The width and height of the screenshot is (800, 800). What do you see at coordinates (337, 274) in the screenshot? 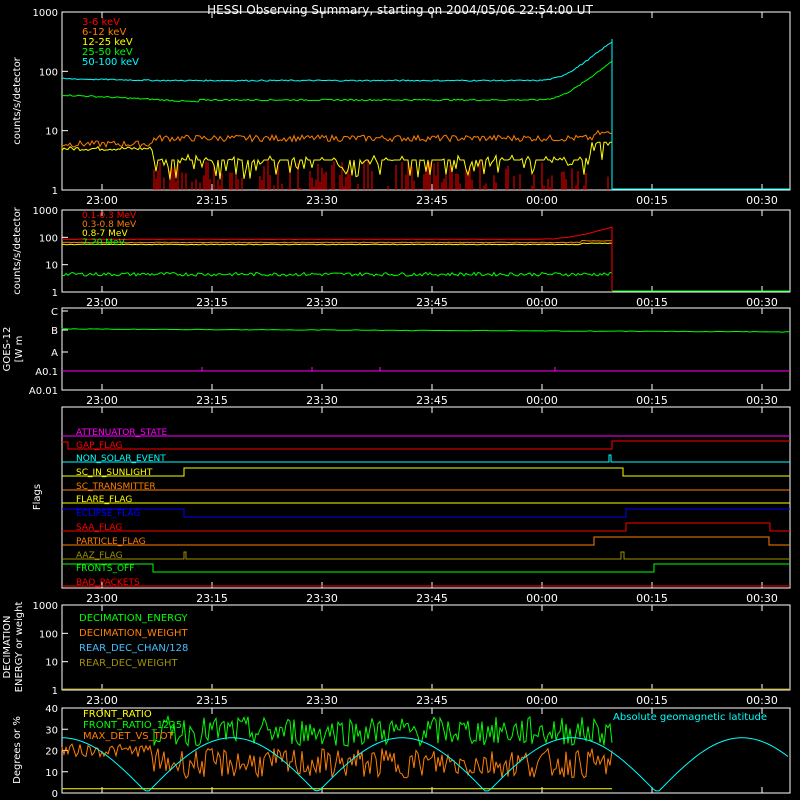
I see `line-7-20mev` at bounding box center [337, 274].